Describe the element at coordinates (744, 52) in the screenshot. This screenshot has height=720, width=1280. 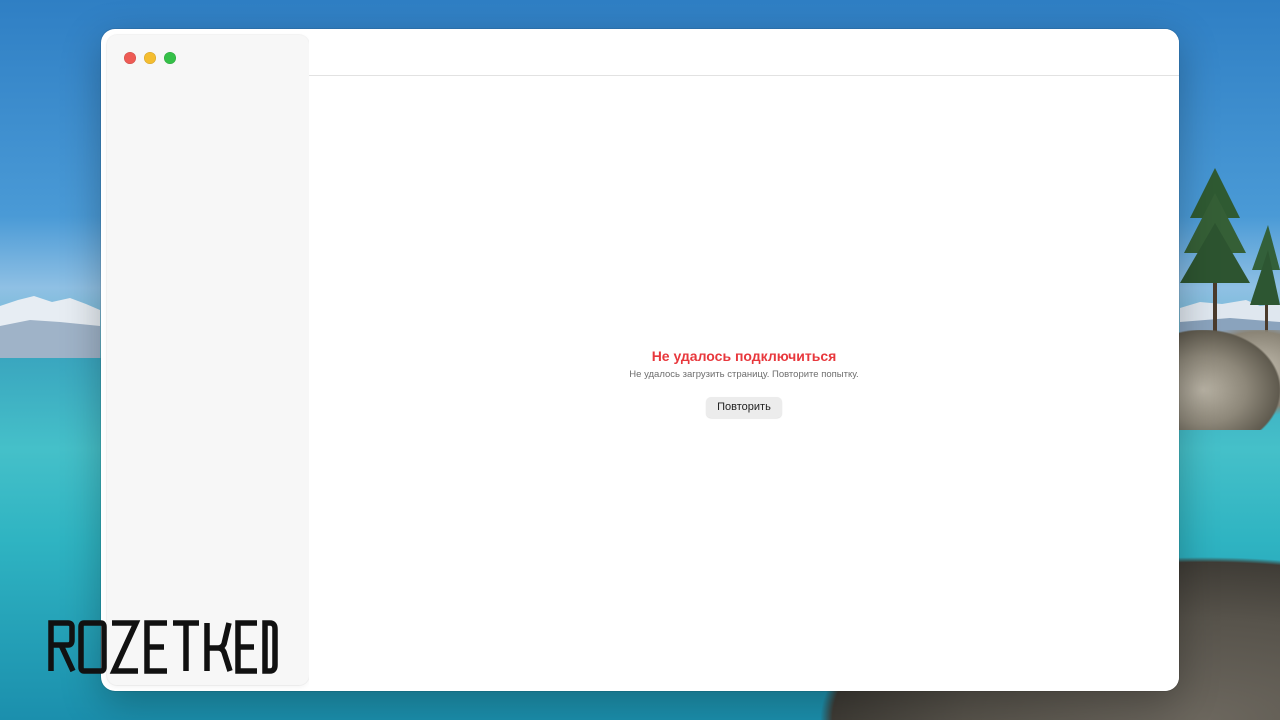
I see `toolbar` at that location.